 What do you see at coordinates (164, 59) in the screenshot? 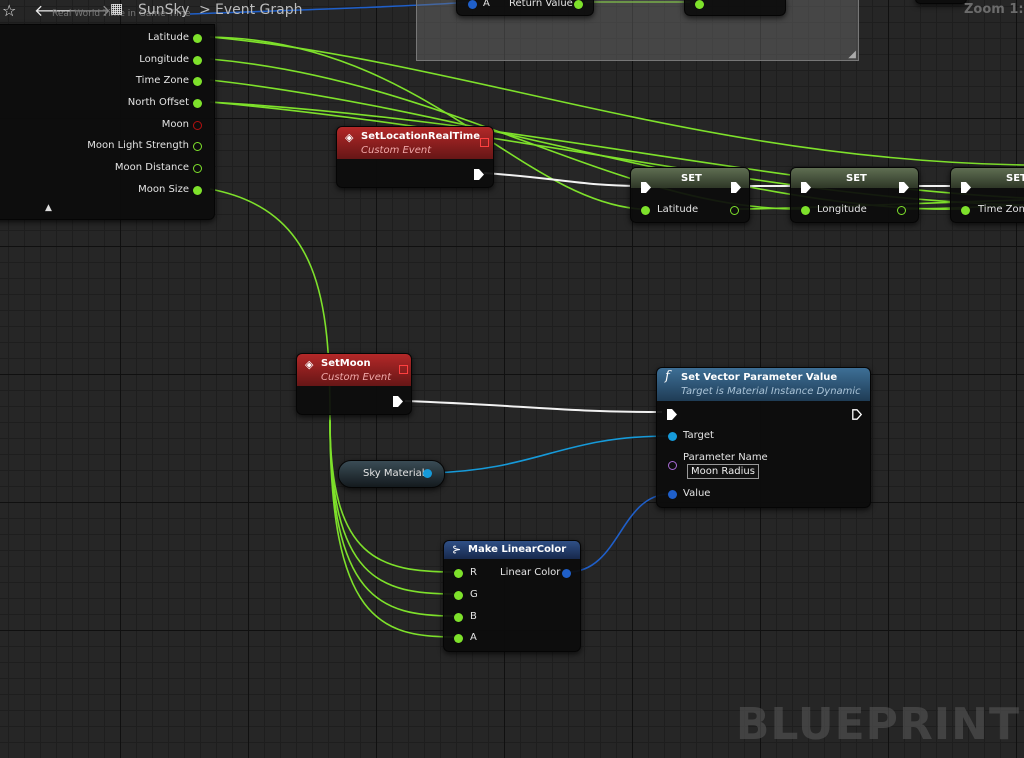
I see `var-longitude: Longitude` at bounding box center [164, 59].